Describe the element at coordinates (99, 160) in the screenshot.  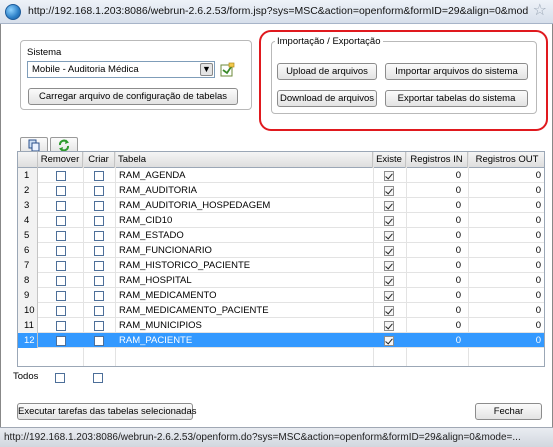
I see `header-criar: Criar` at that location.